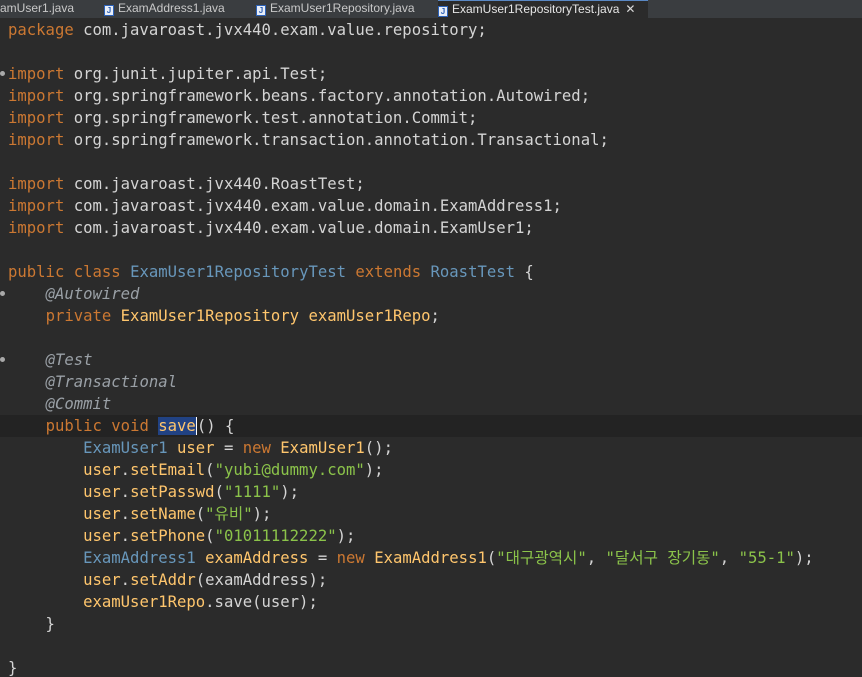 The width and height of the screenshot is (862, 677). I want to click on code-token: =, so click(228, 448).